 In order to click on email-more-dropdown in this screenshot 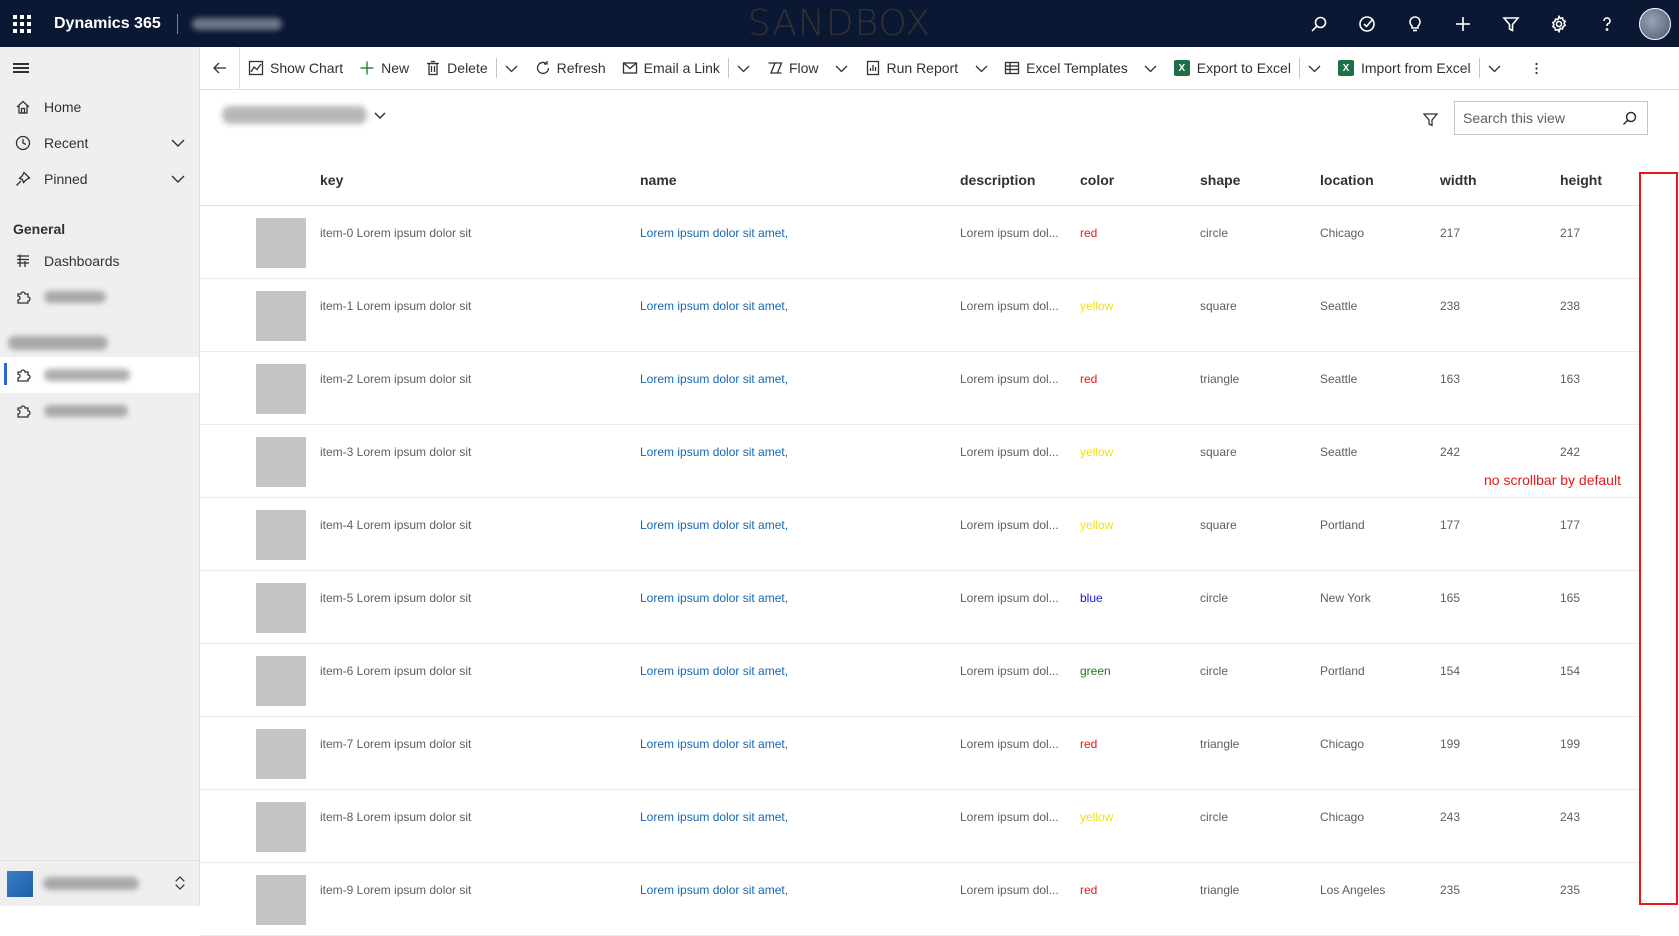, I will do `click(744, 68)`.